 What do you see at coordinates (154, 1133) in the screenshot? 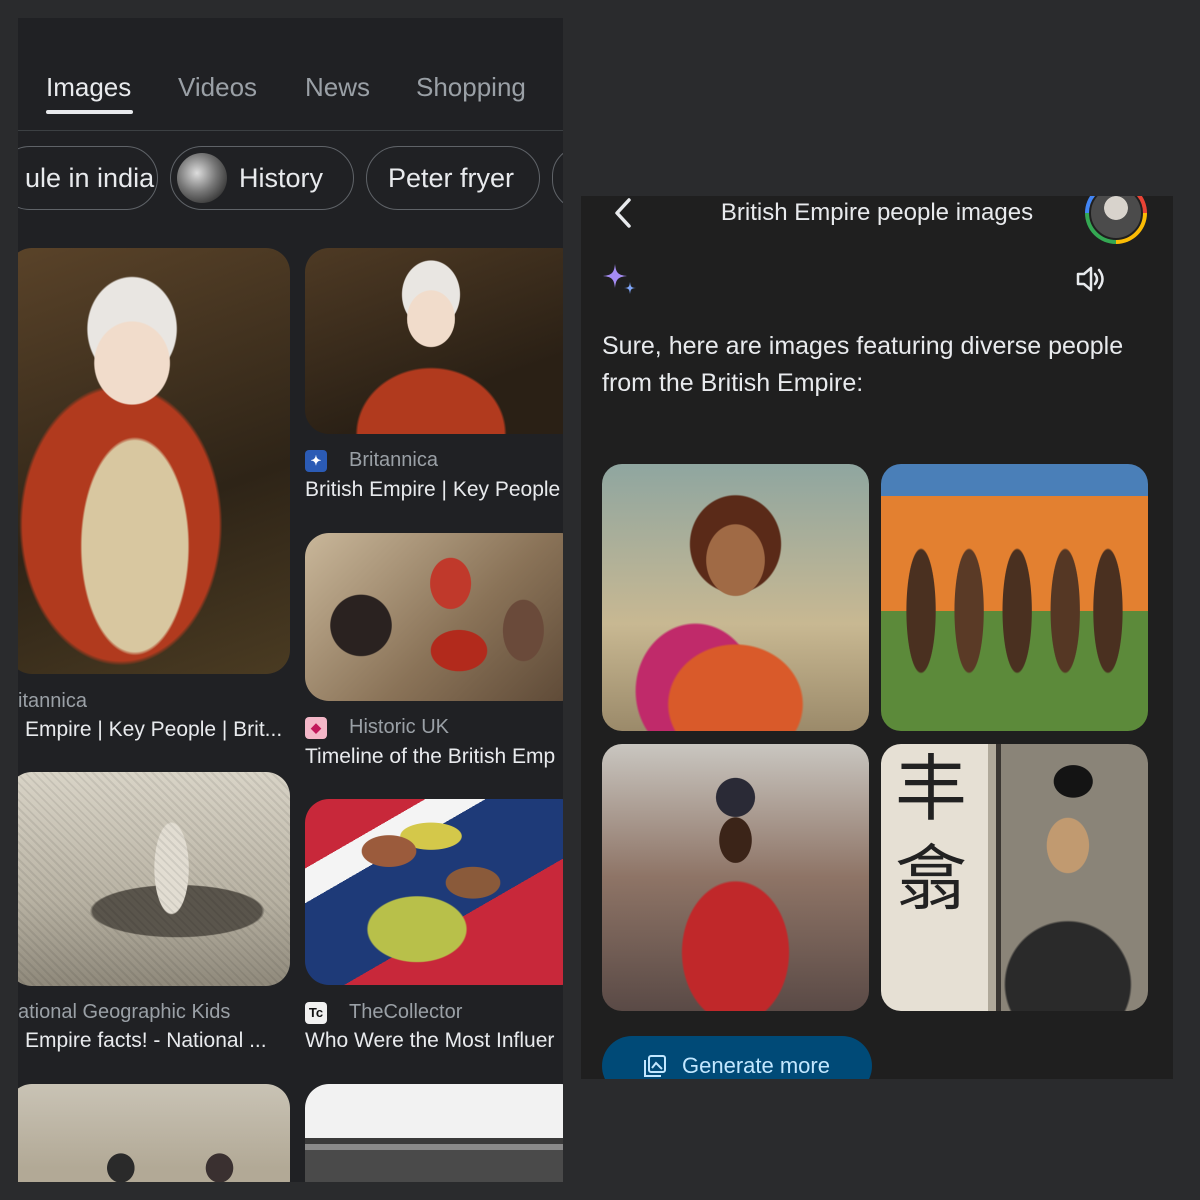
I see `result-image-soldiers-bottom` at bounding box center [154, 1133].